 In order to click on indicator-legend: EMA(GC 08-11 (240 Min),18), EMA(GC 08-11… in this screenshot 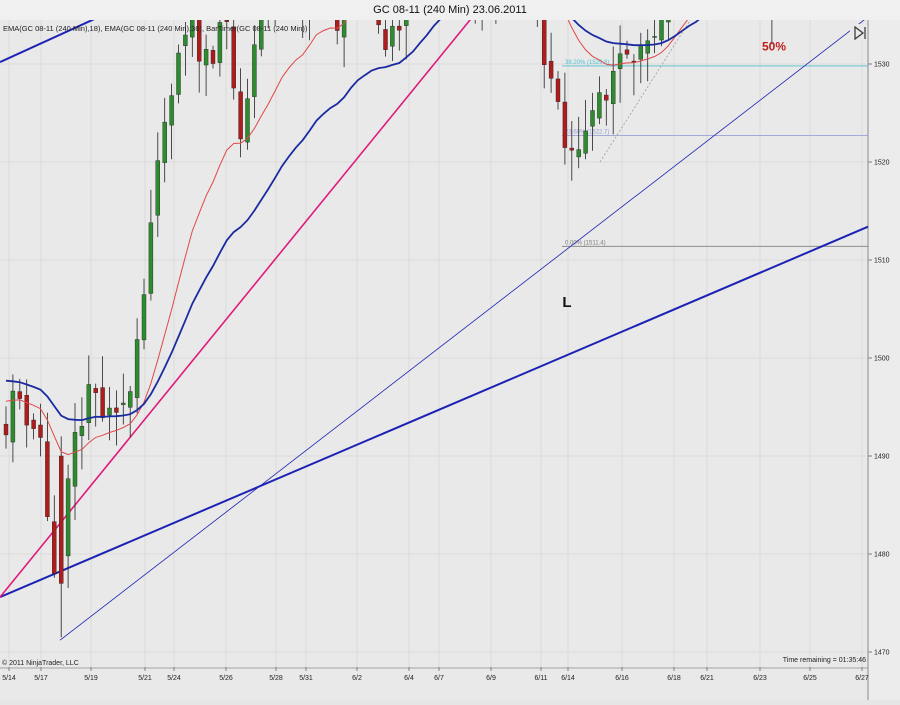, I will do `click(155, 28)`.